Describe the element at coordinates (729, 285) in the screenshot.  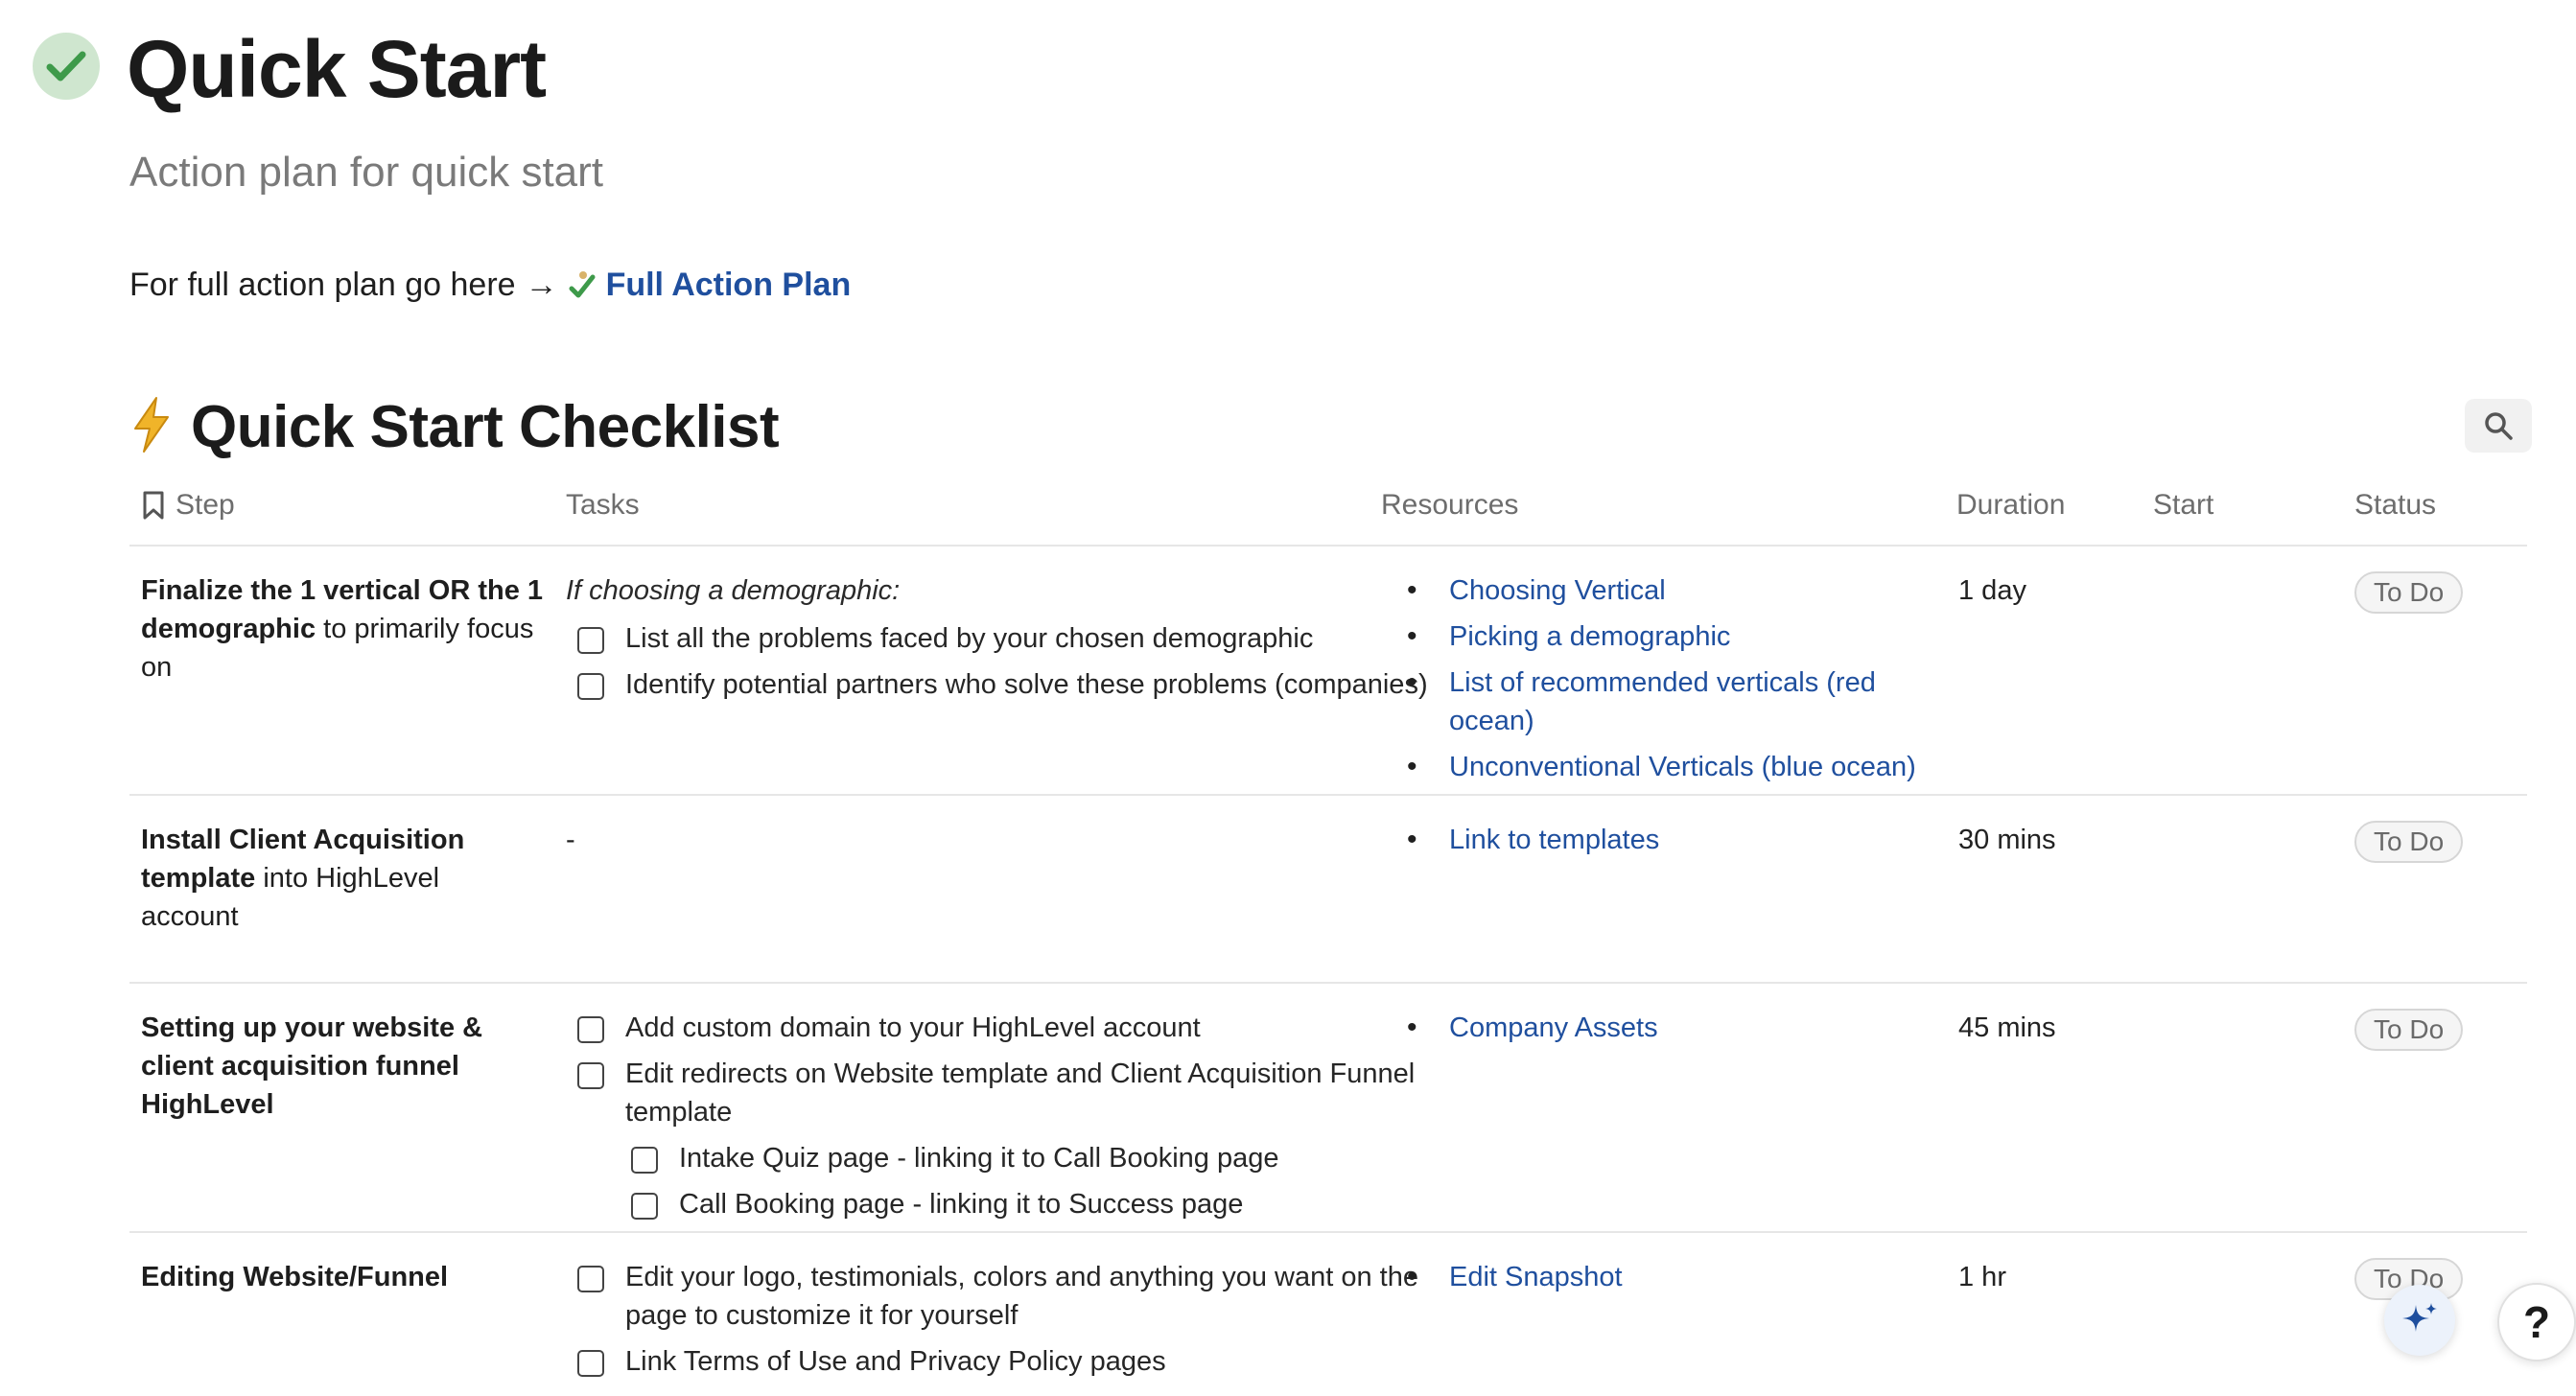
I see `full-action-plan-link: Full Action Plan` at that location.